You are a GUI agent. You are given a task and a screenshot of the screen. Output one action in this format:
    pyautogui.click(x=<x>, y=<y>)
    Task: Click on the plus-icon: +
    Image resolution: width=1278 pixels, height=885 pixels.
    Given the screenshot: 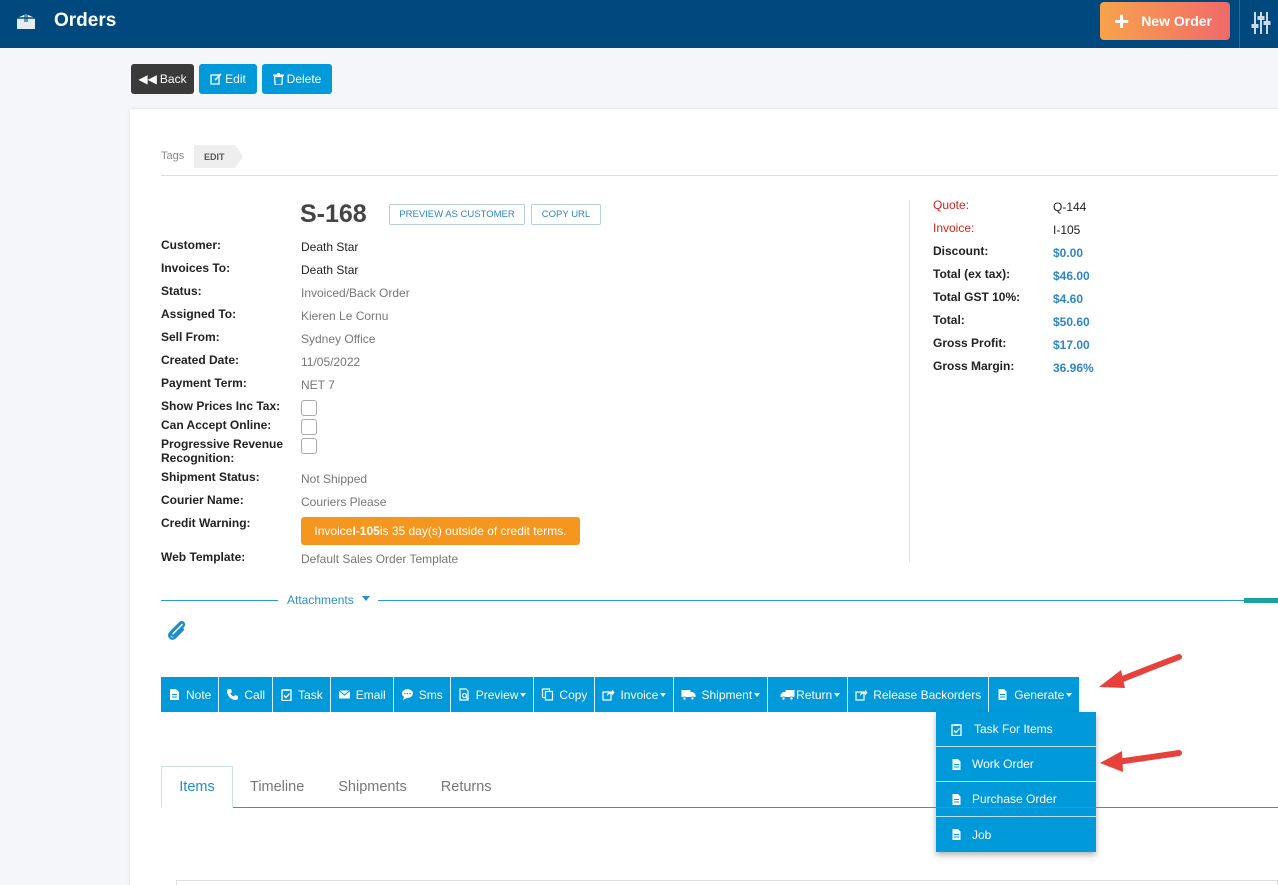 What is the action you would take?
    pyautogui.click(x=1122, y=21)
    